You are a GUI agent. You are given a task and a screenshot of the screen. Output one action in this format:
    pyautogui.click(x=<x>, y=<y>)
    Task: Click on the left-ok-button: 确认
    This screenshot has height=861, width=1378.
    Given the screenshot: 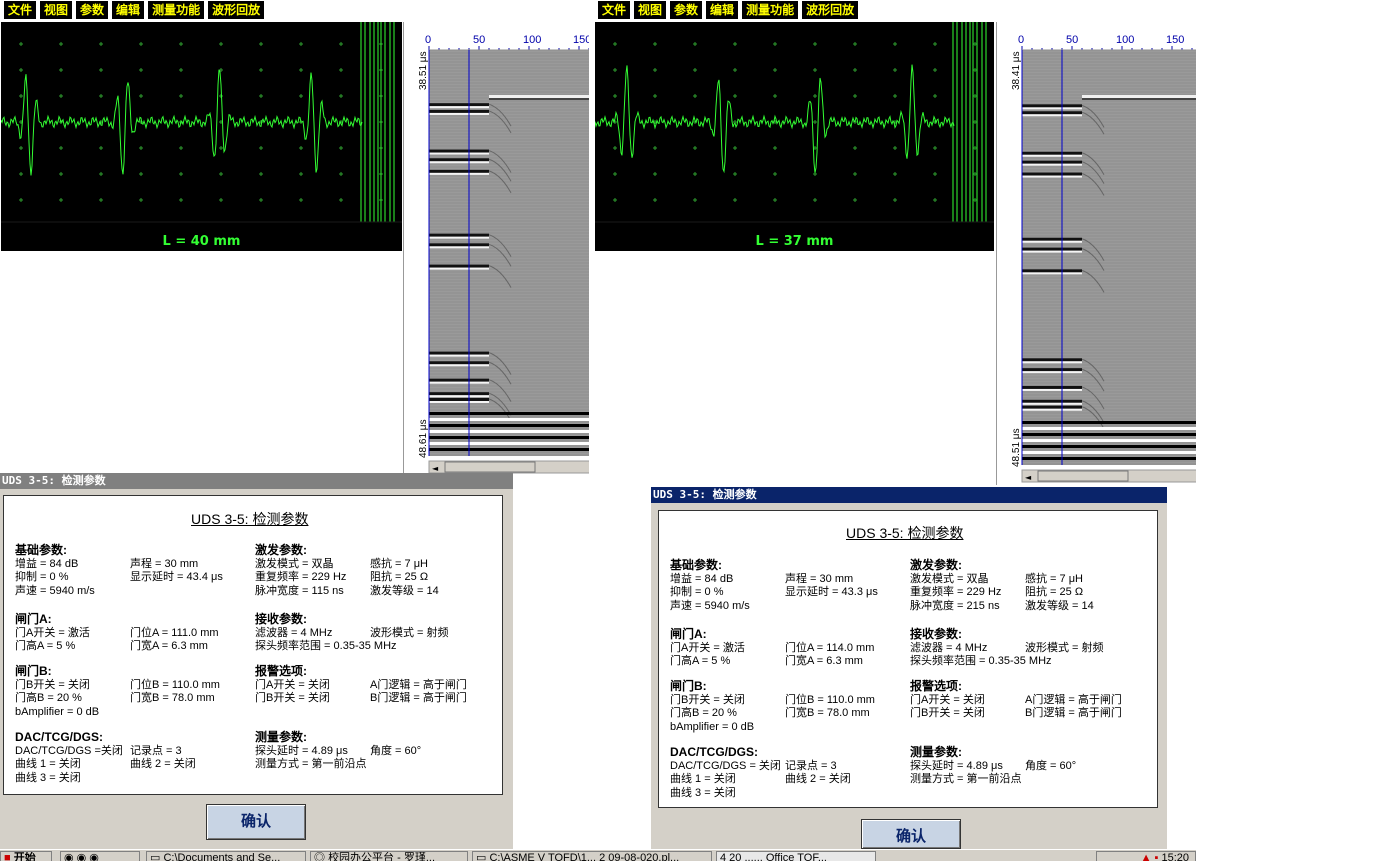 What is the action you would take?
    pyautogui.click(x=256, y=822)
    